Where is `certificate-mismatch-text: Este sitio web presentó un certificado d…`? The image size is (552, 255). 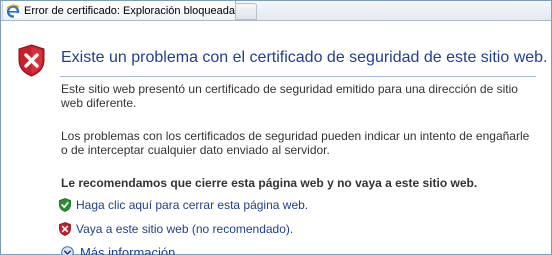
certificate-mismatch-text: Este sitio web presentó un certificado d… is located at coordinates (289, 96).